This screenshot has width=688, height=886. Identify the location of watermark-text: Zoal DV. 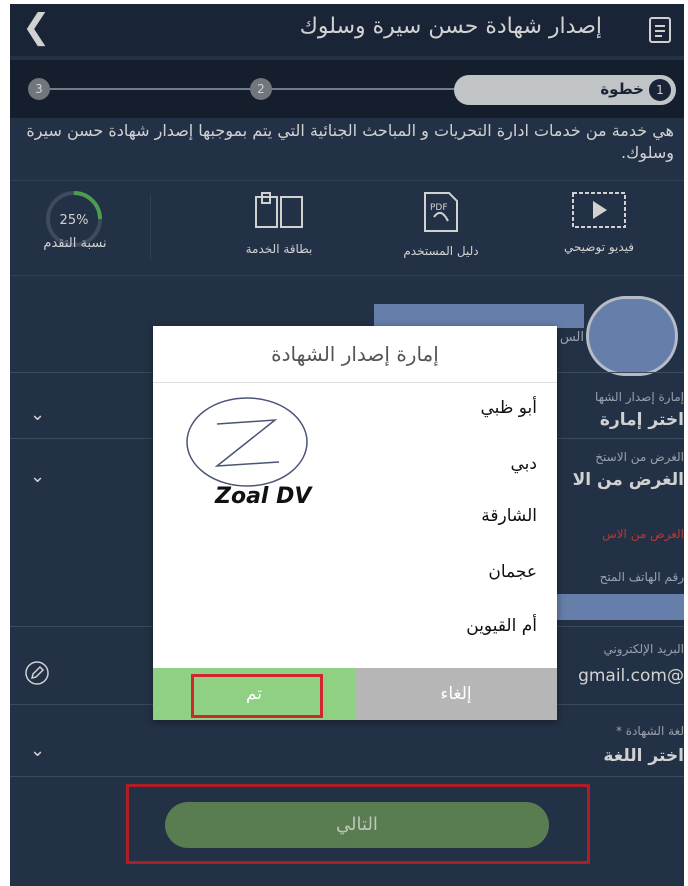
(263, 496).